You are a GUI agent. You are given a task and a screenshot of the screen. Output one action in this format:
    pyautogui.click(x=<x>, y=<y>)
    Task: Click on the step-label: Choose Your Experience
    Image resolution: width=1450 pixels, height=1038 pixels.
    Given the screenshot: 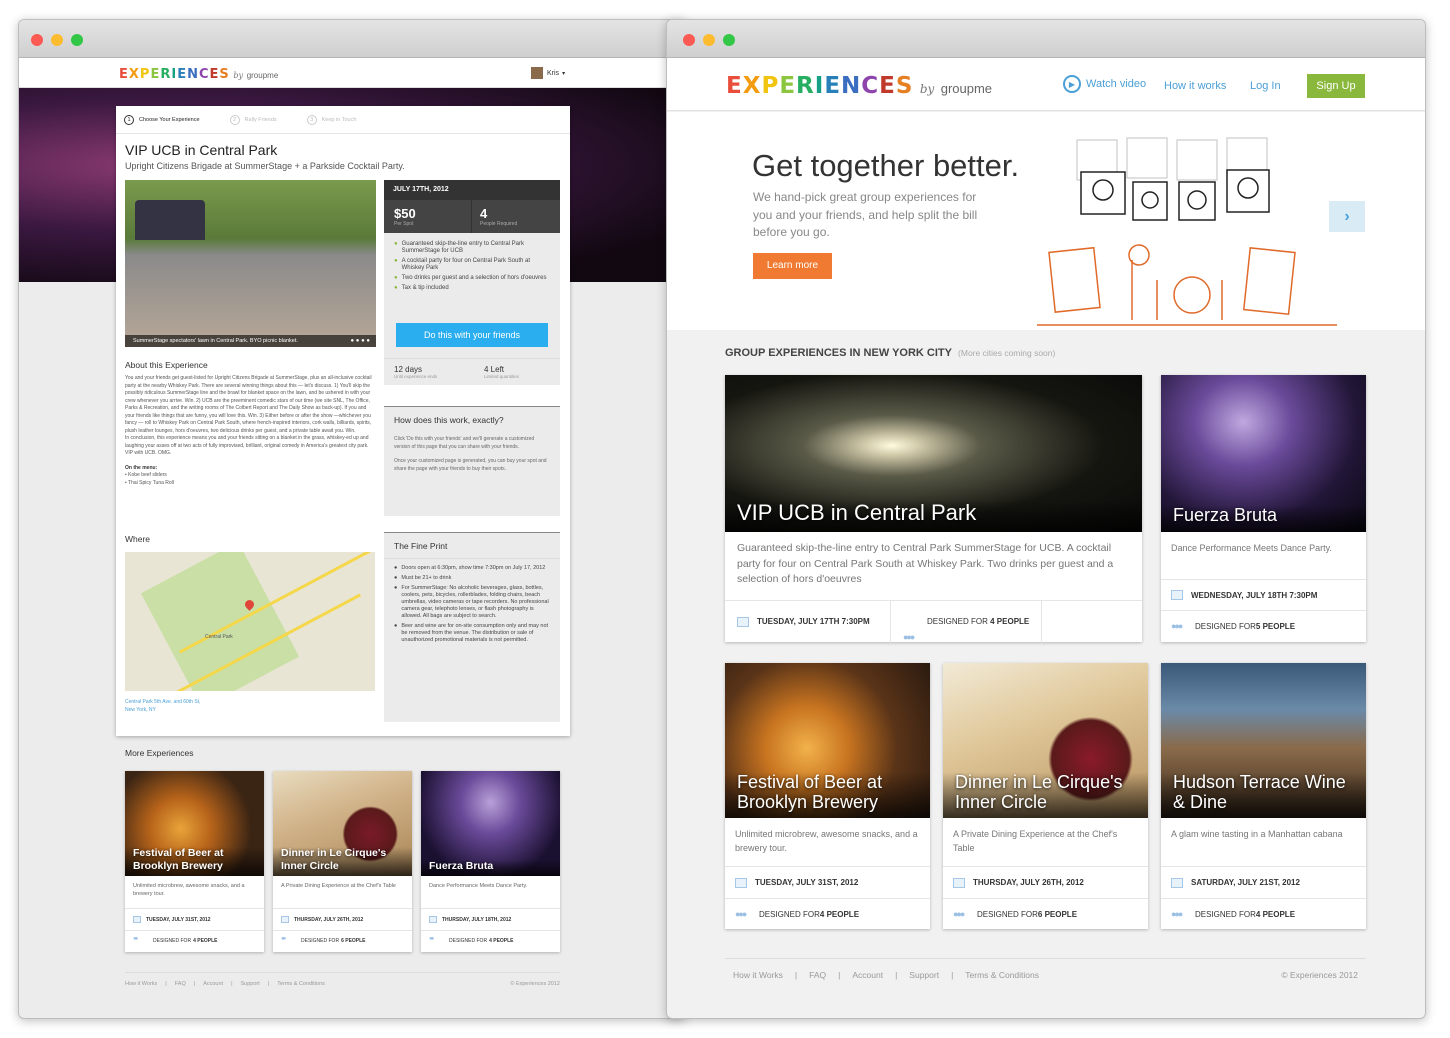 What is the action you would take?
    pyautogui.click(x=169, y=119)
    